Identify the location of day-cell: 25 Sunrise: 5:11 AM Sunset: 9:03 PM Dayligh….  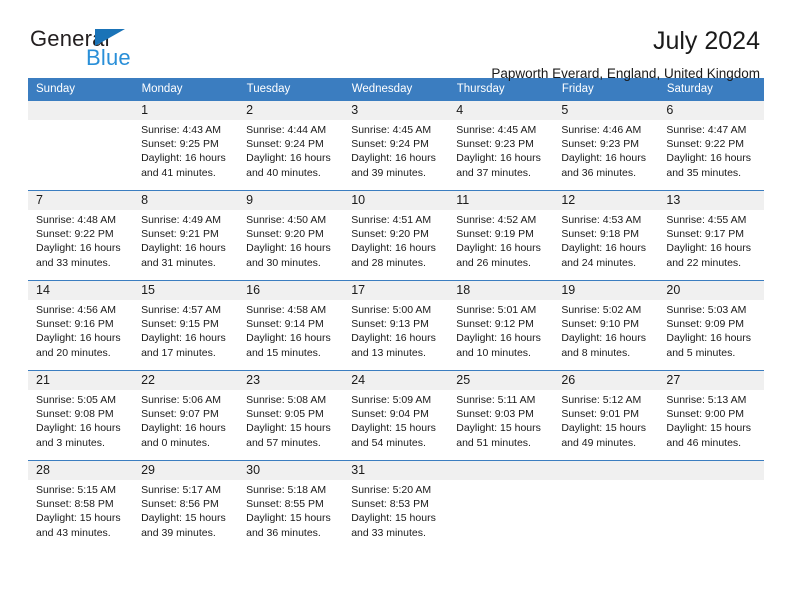
(501, 415).